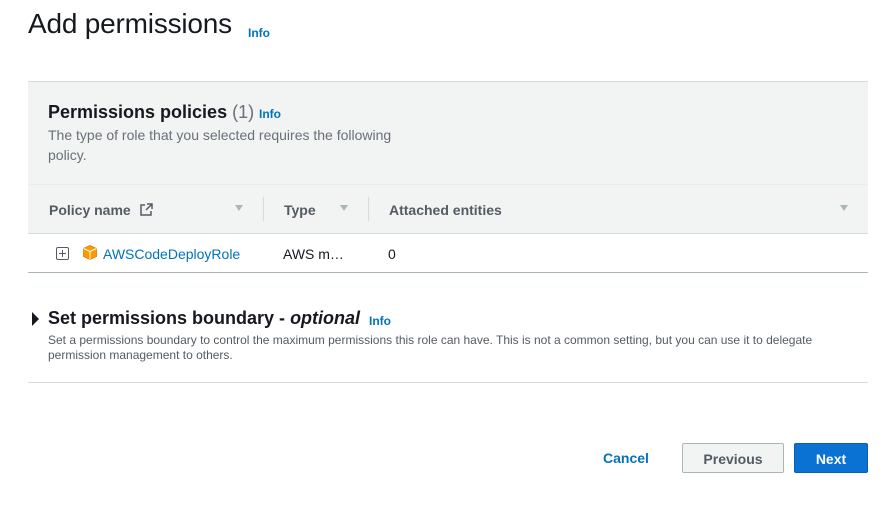 The height and width of the screenshot is (516, 886). I want to click on column-header-policy-name: Policy name, so click(101, 210).